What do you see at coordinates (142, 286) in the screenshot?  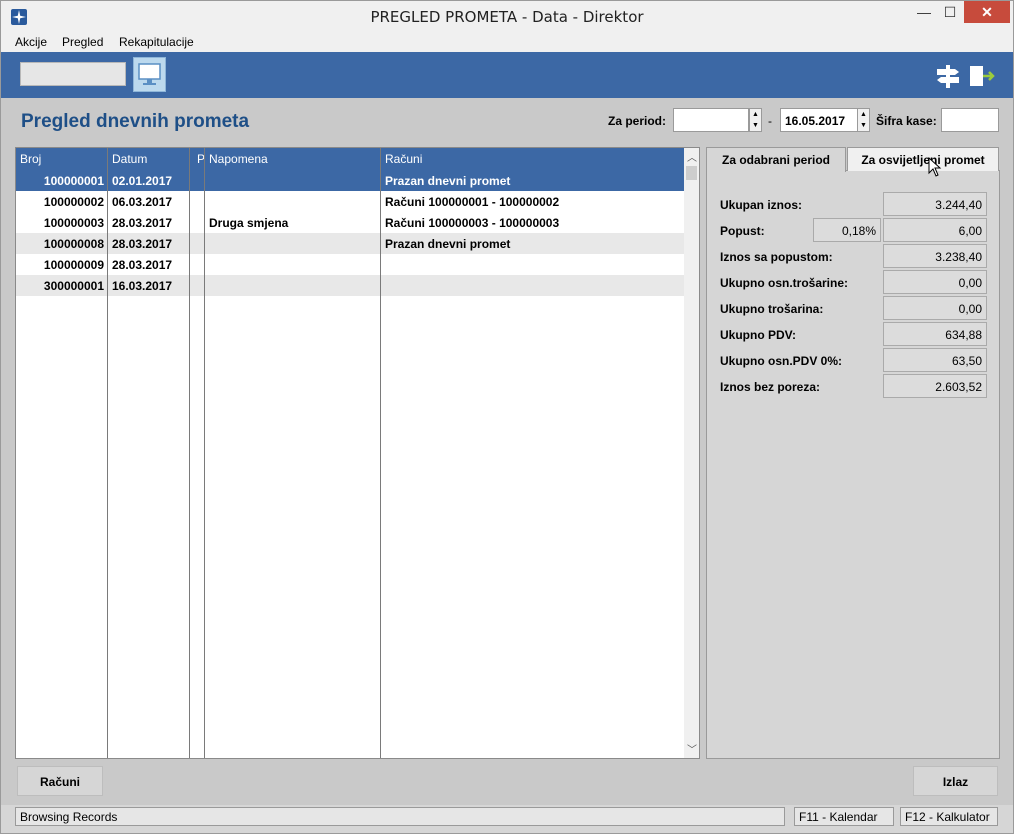 I see `cell-datum: 16.03.2017` at bounding box center [142, 286].